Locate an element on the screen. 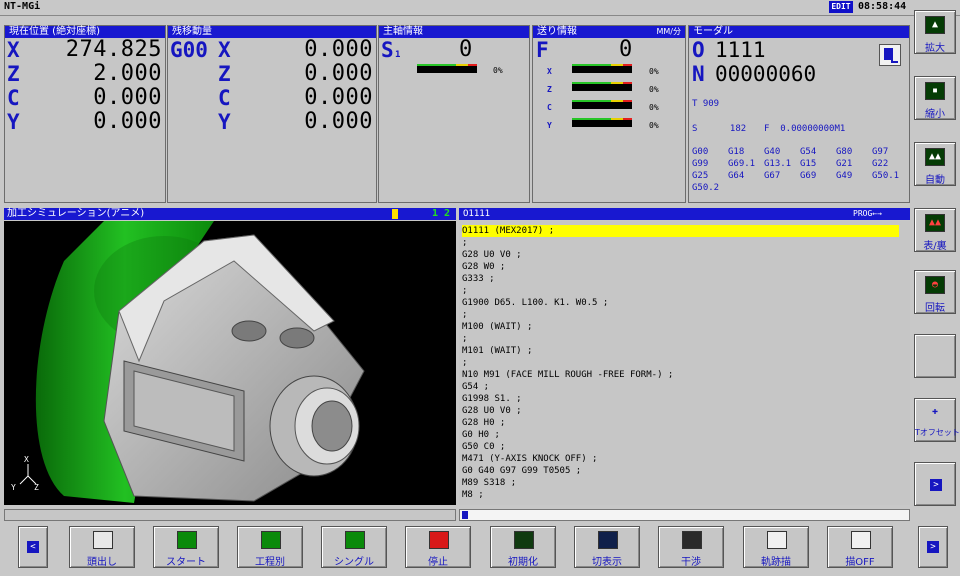  tool-offset-button: ✚ Tオフセット is located at coordinates (937, 420).